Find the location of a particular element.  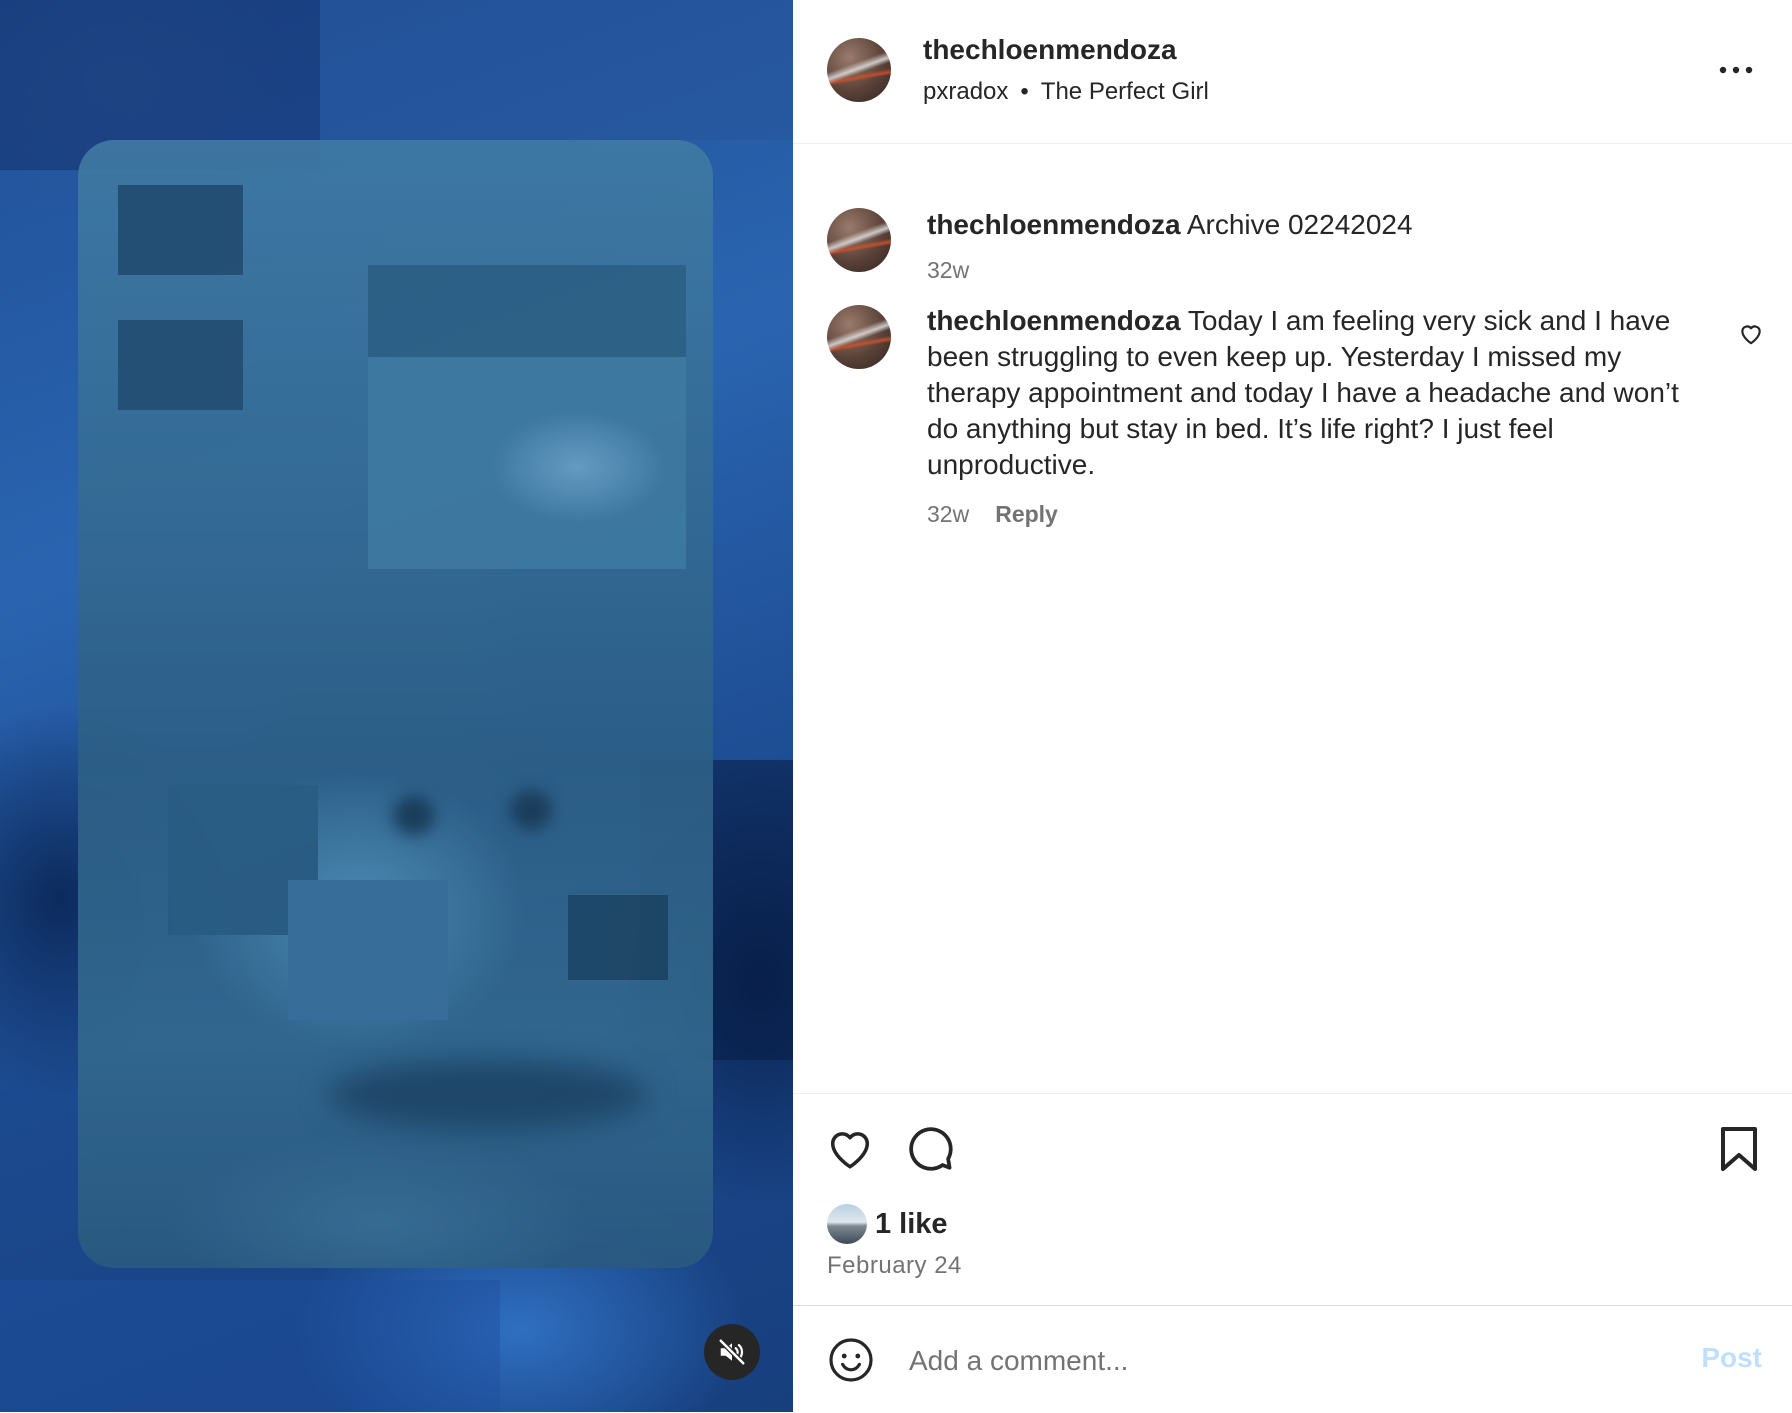

more-options-button is located at coordinates (1736, 70).